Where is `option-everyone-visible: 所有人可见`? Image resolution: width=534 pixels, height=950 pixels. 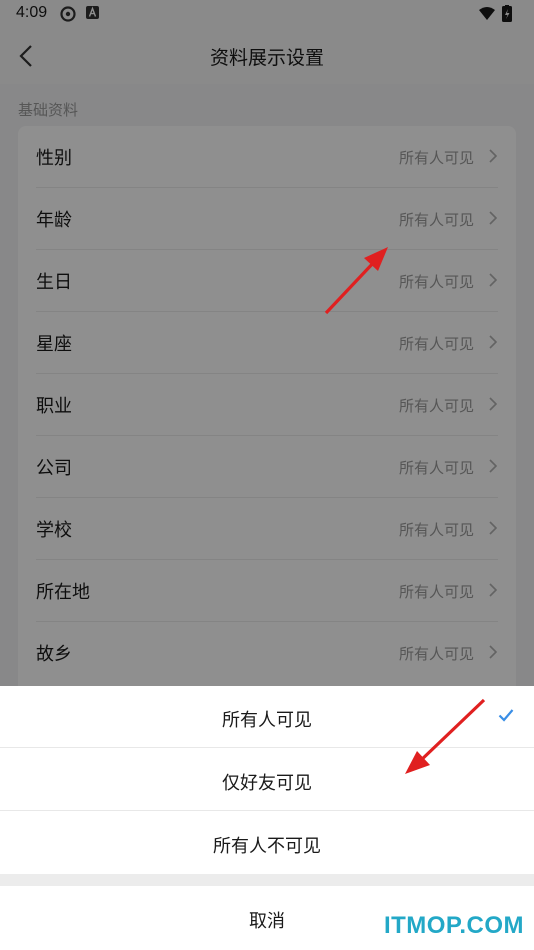 option-everyone-visible: 所有人可见 is located at coordinates (267, 717).